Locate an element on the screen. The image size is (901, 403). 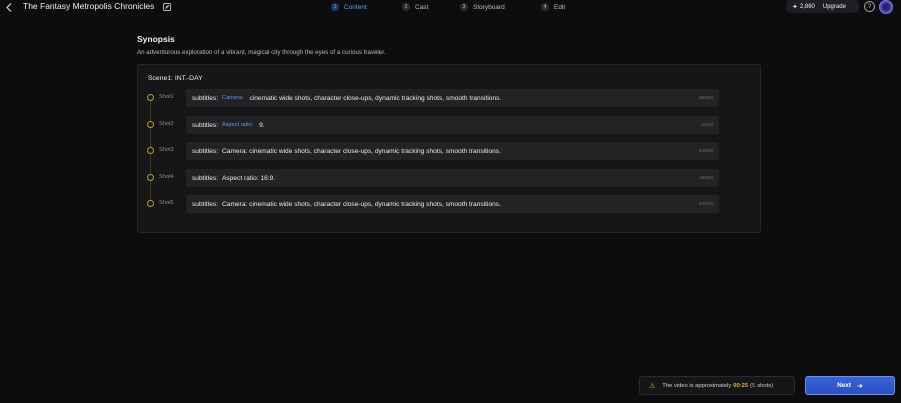
duration-shots-close: shots) is located at coordinates (765, 385).